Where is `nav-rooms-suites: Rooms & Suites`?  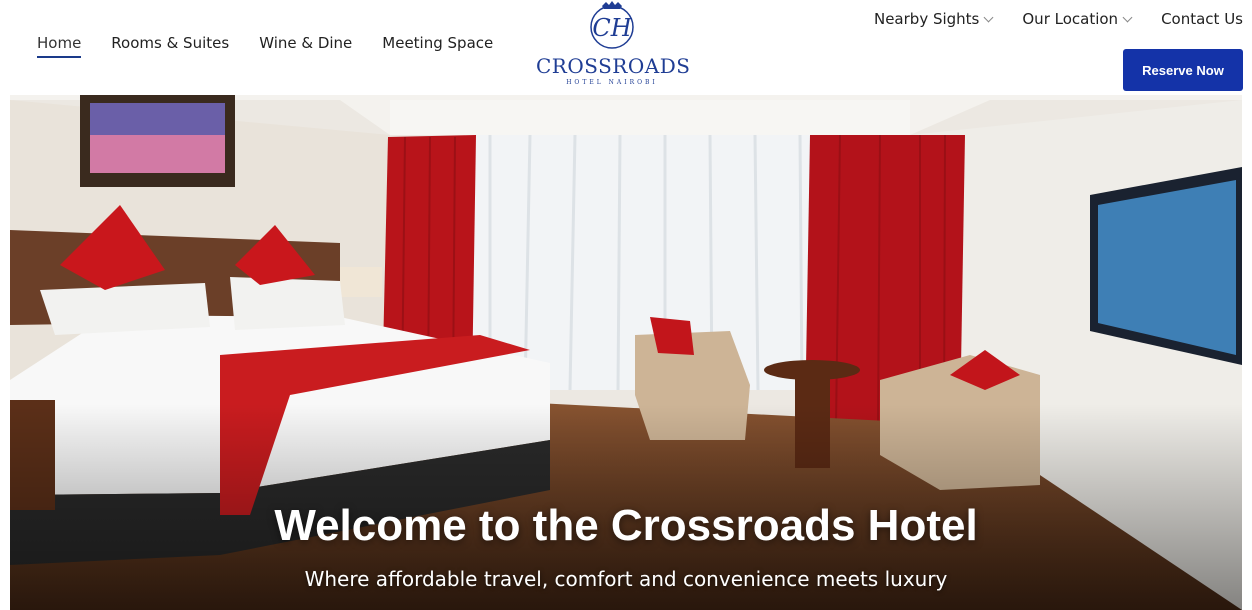 nav-rooms-suites: Rooms & Suites is located at coordinates (170, 46).